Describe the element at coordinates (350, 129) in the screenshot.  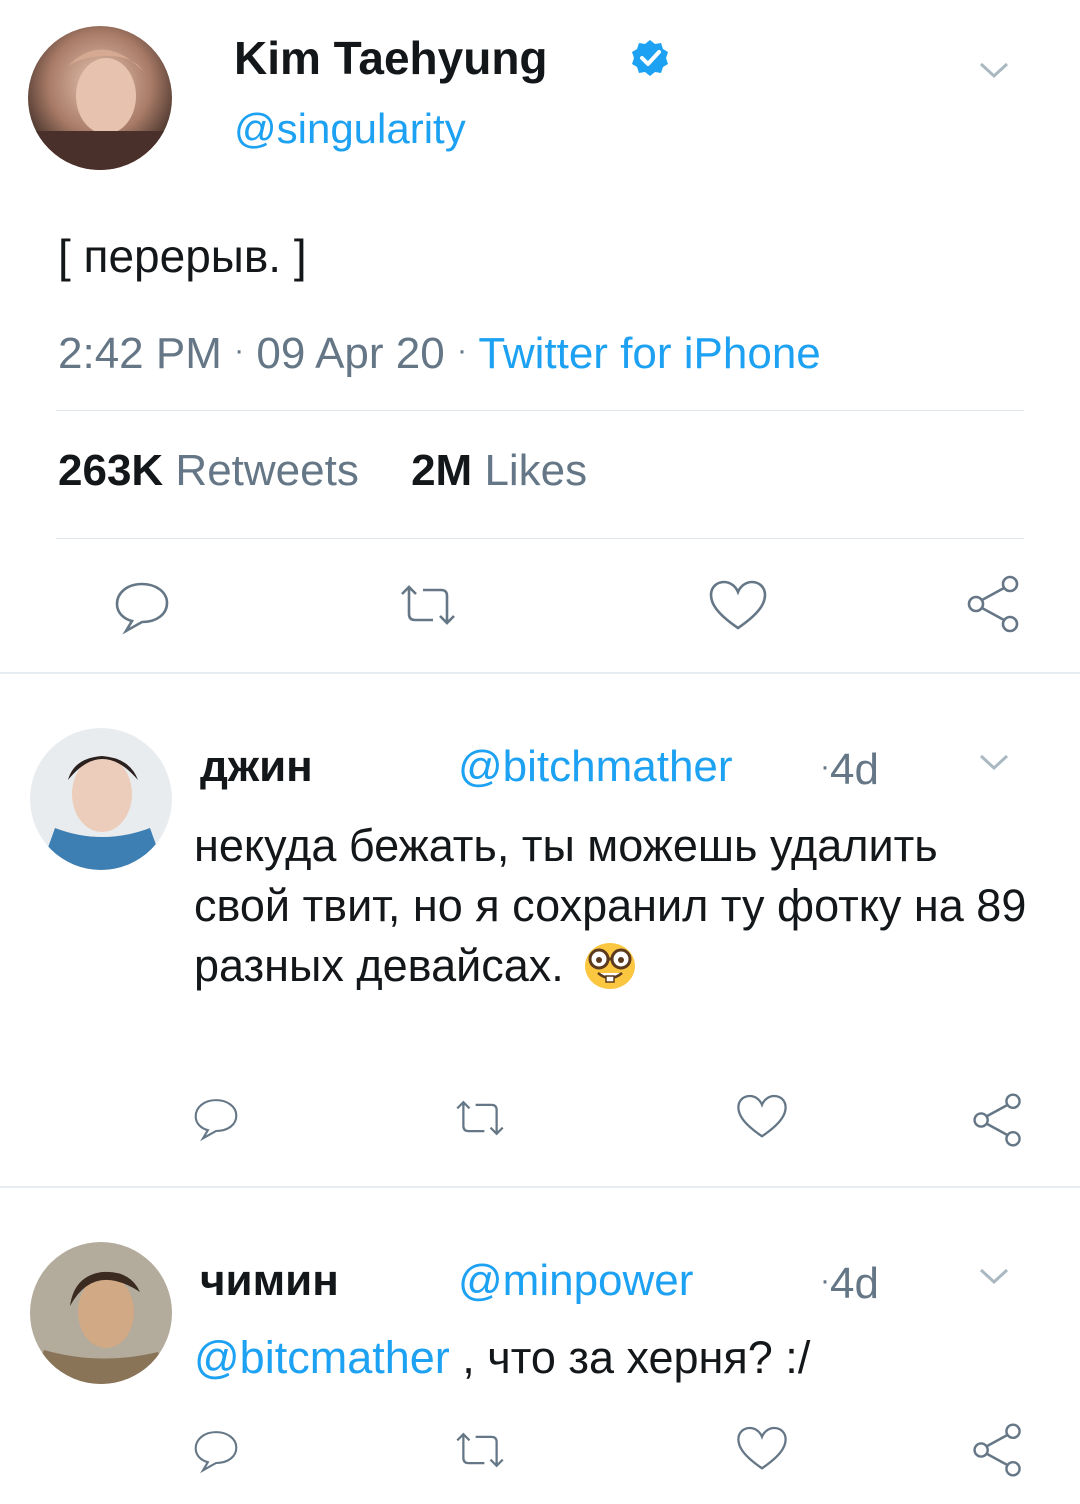
I see `author-handle: @singularity` at that location.